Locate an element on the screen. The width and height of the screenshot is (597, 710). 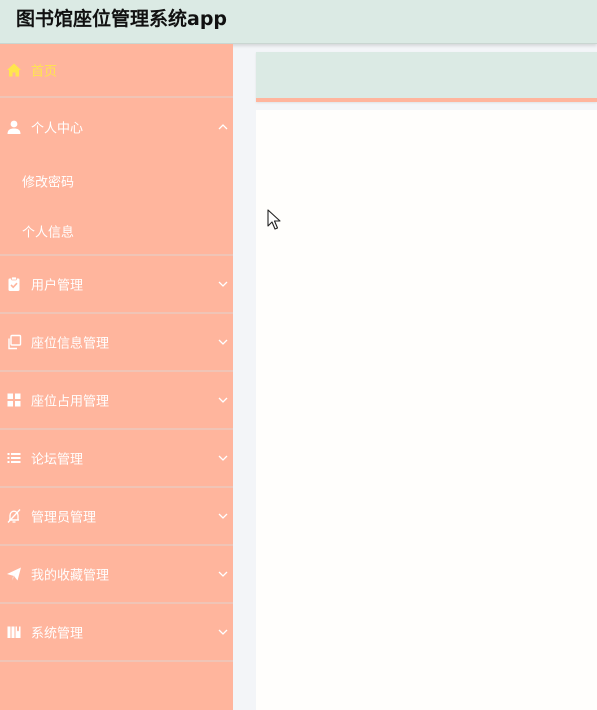
sidebar-item-personal-center: 个人中心 修改密码 个人信息 is located at coordinates (116, 177).